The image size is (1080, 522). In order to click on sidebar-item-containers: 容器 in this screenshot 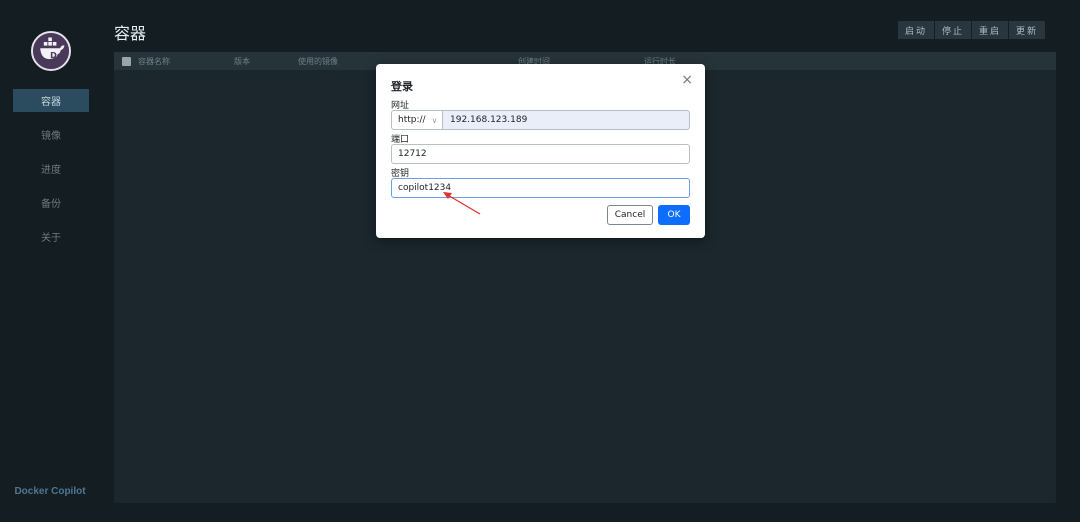, I will do `click(51, 100)`.